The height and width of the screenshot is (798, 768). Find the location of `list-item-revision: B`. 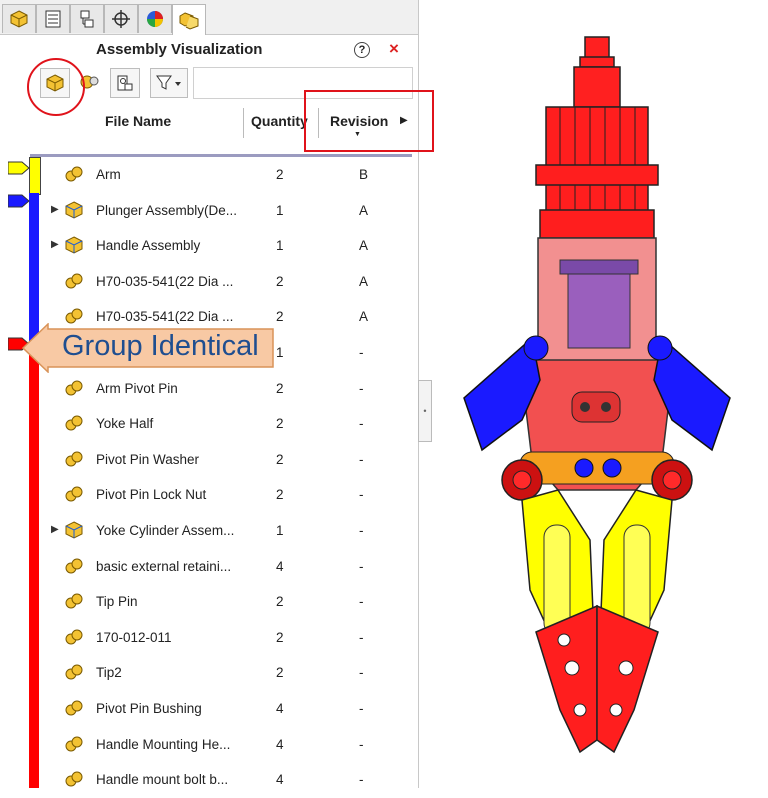

list-item-revision: B is located at coordinates (364, 174).